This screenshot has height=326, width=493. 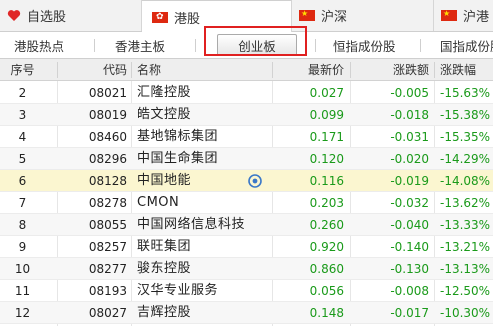 What do you see at coordinates (465, 203) in the screenshot?
I see `row-pct: -13.62%` at bounding box center [465, 203].